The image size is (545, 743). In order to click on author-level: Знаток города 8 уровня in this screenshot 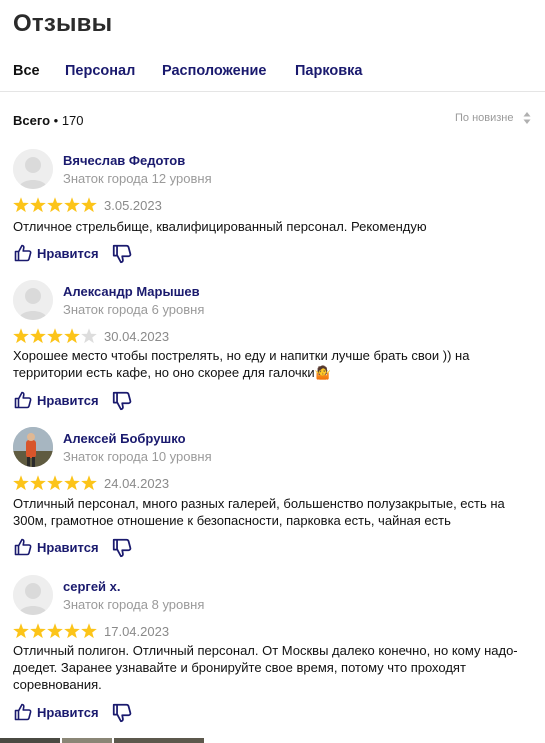, I will do `click(134, 604)`.